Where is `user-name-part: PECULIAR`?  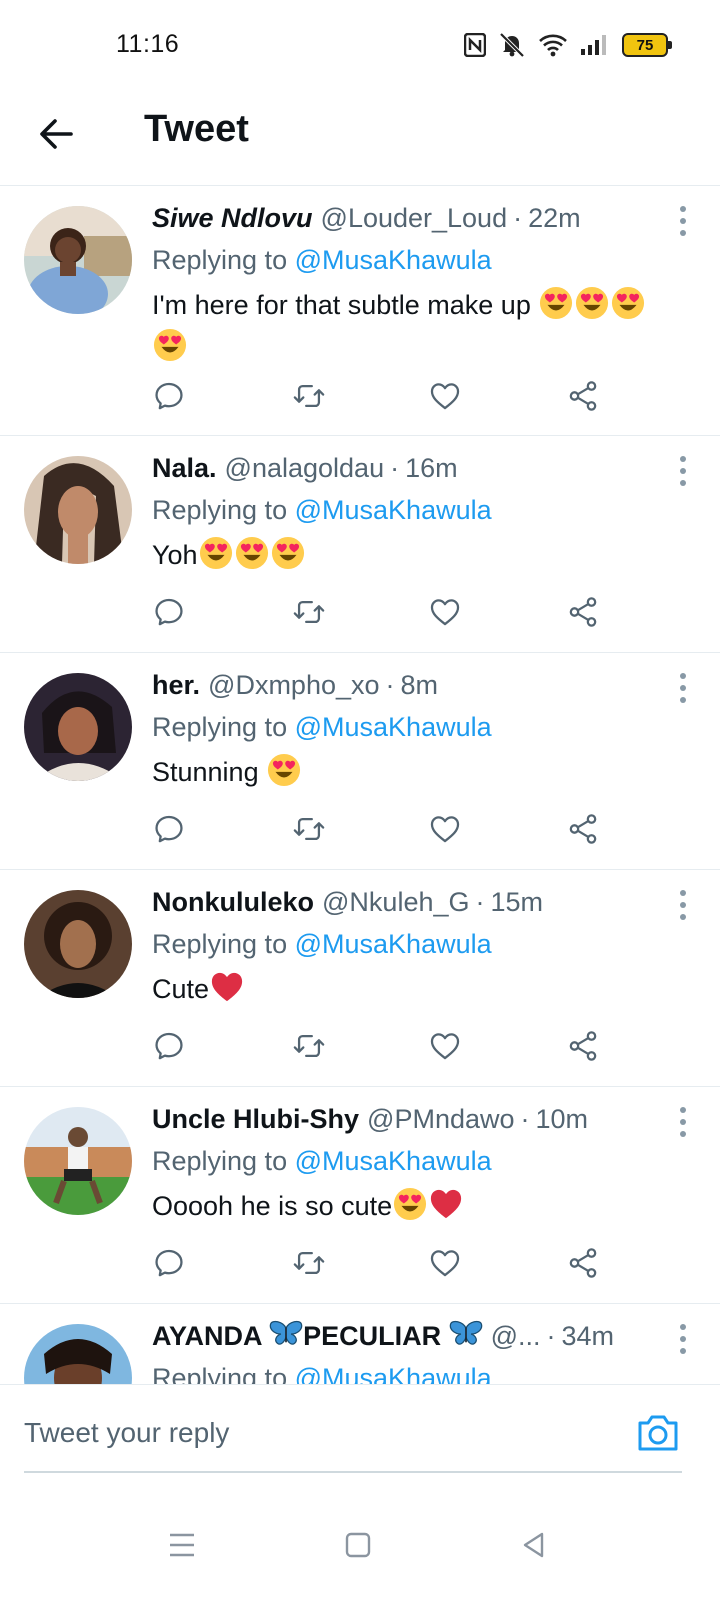
user-name-part: PECULIAR is located at coordinates (372, 1336).